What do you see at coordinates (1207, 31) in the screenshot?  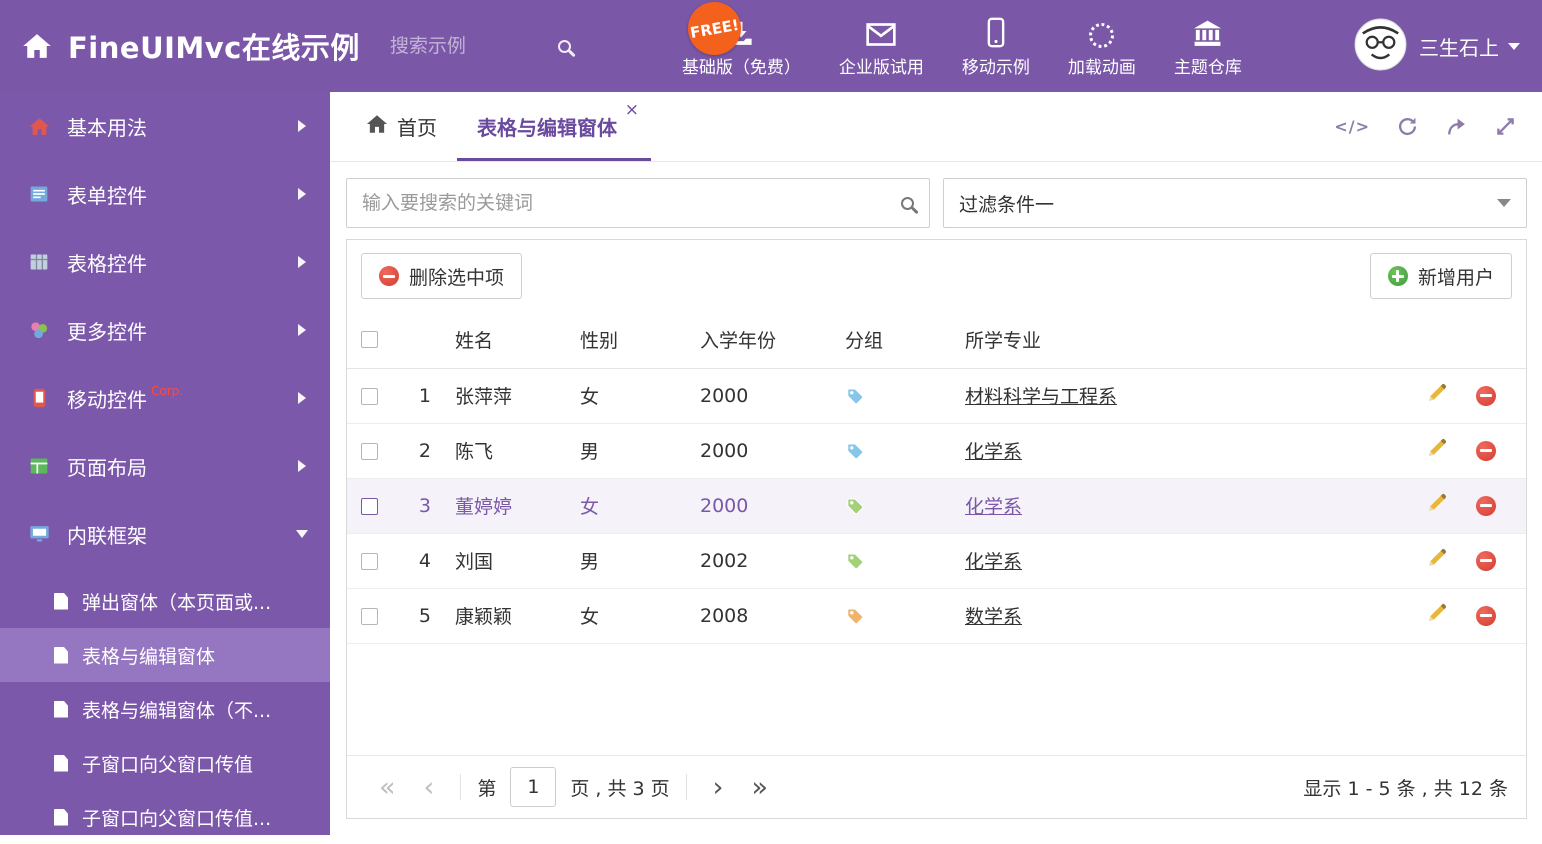 I see `bank-icon` at bounding box center [1207, 31].